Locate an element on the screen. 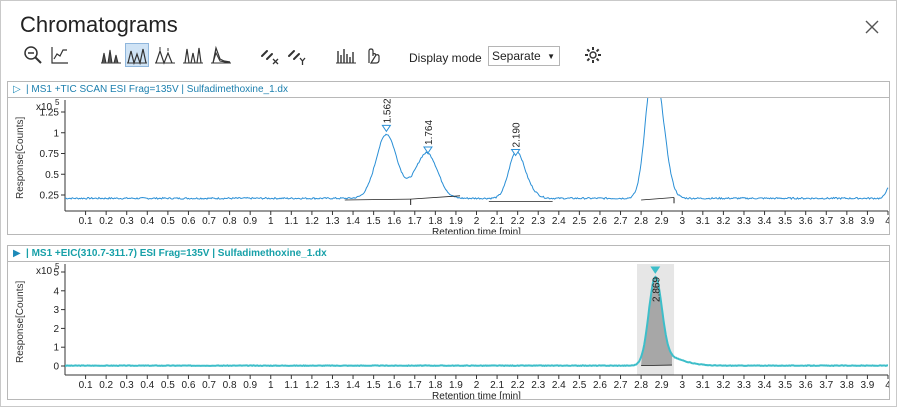 This screenshot has height=407, width=897. display-mode-dropdown: Separate ▼ is located at coordinates (524, 56).